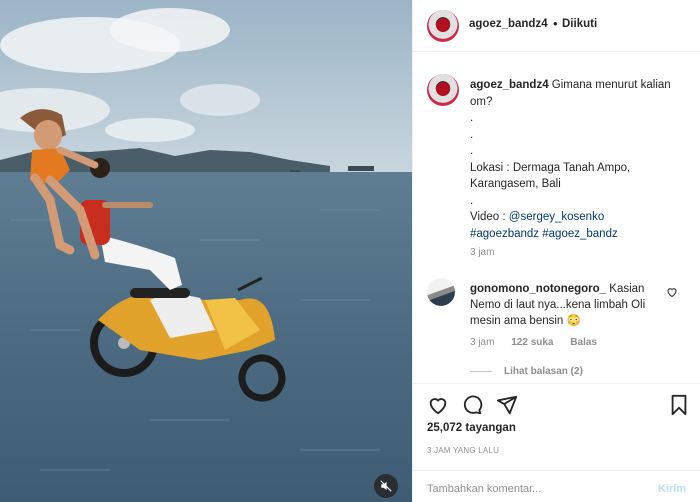 The image size is (700, 502). Describe the element at coordinates (579, 234) in the screenshot. I see `hashtag-link: #agoez_bandz` at that location.